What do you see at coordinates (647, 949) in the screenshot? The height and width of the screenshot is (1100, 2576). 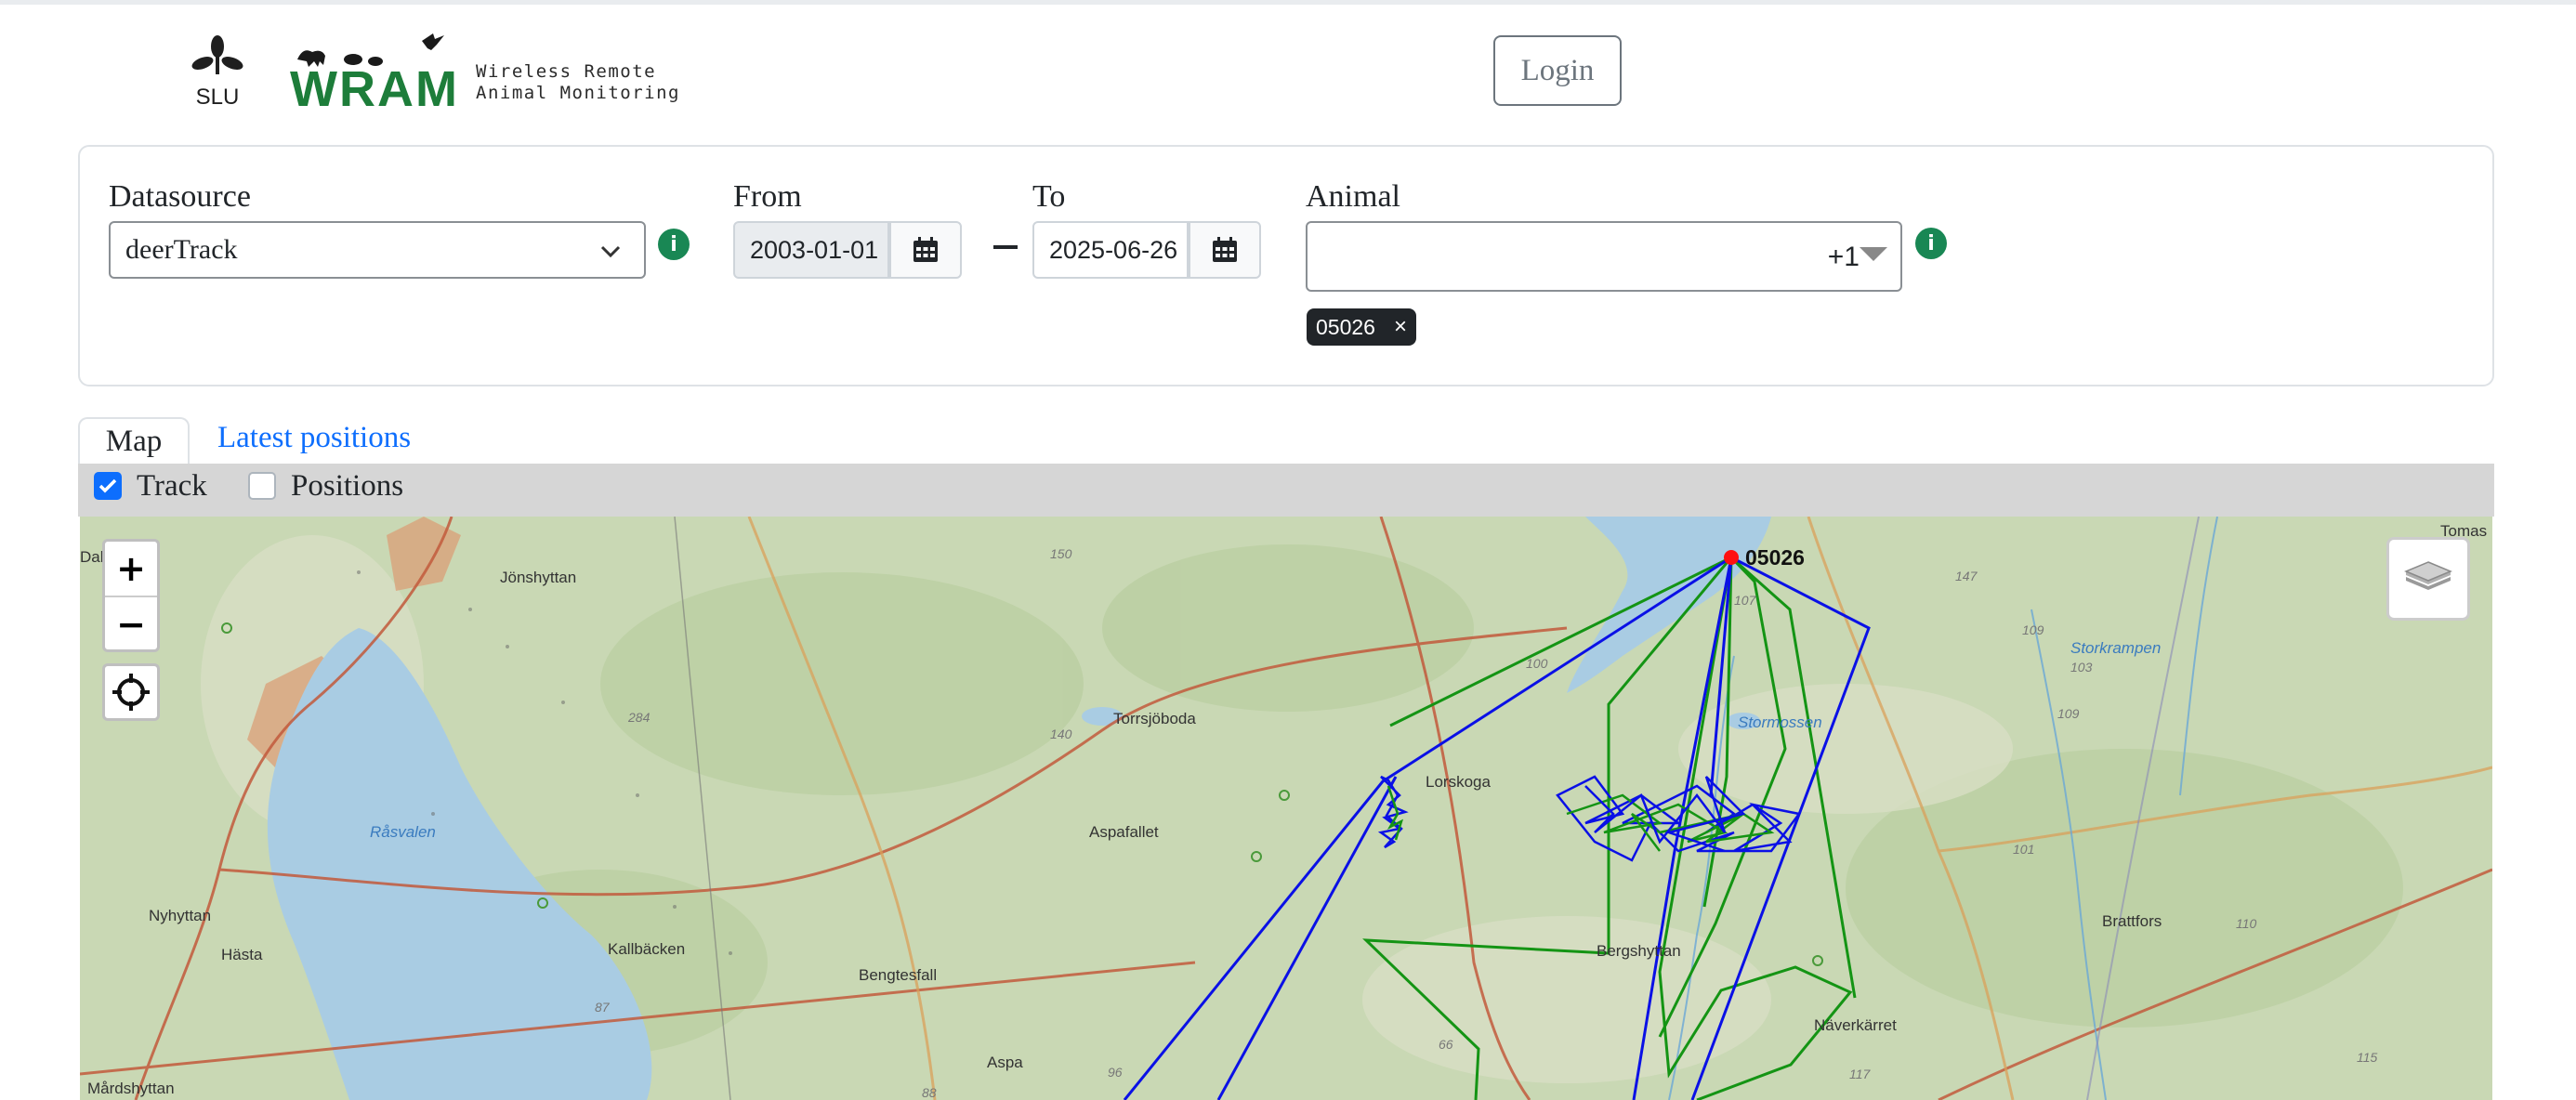 I see `place-label: Kallbäcken` at bounding box center [647, 949].